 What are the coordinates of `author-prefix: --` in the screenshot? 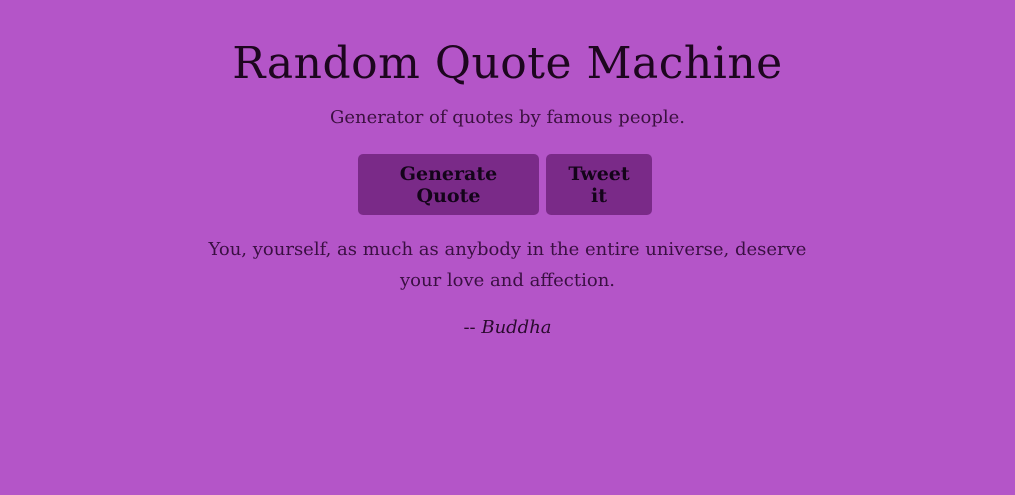 It's located at (472, 327).